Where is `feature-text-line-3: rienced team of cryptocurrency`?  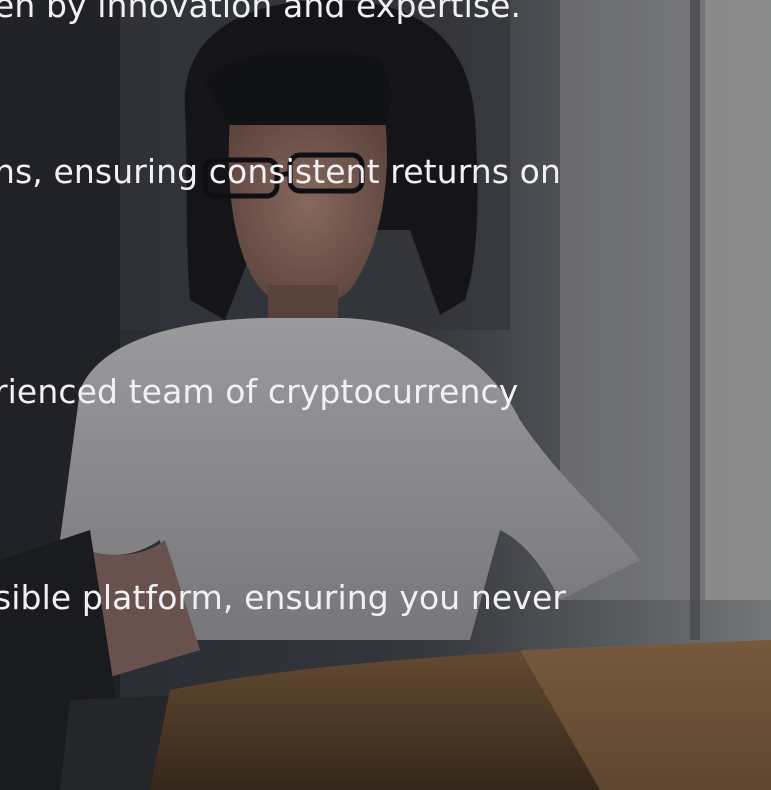
feature-text-line-3: rienced team of cryptocurrency is located at coordinates (259, 391).